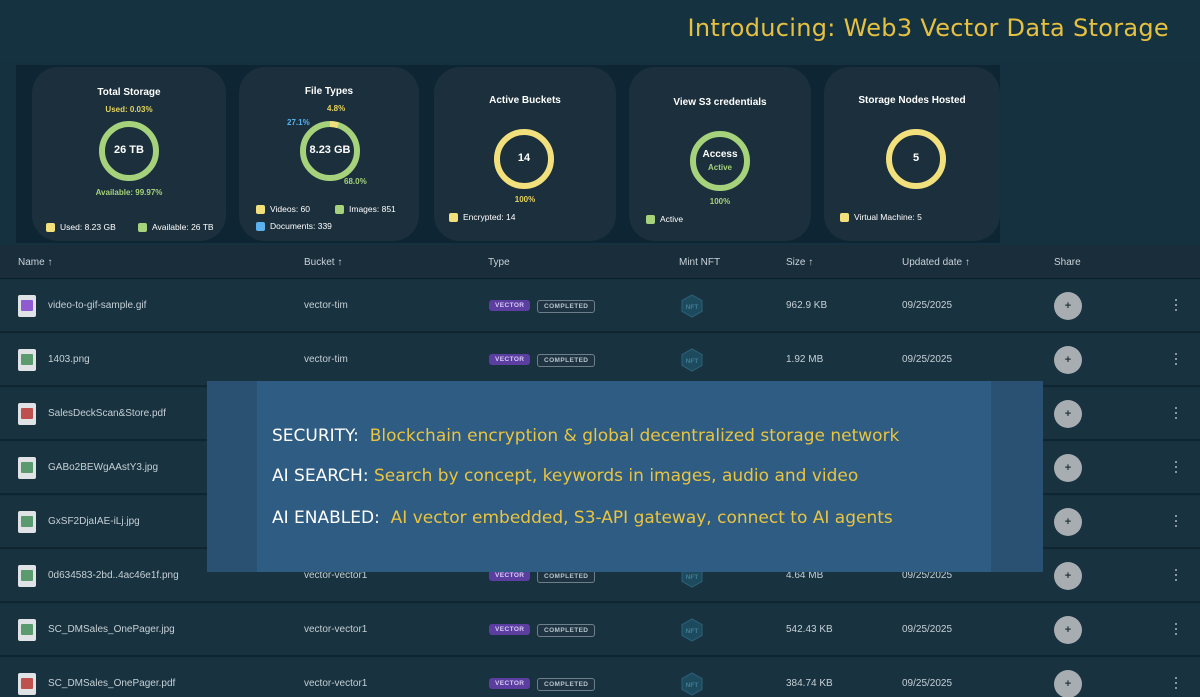  I want to click on legend-available-label: Available: 26 TB, so click(183, 227).